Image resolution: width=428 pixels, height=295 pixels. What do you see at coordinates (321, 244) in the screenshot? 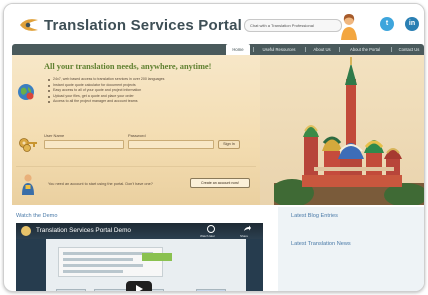
I see `latest-news-heading: Latest Translation News` at bounding box center [321, 244].